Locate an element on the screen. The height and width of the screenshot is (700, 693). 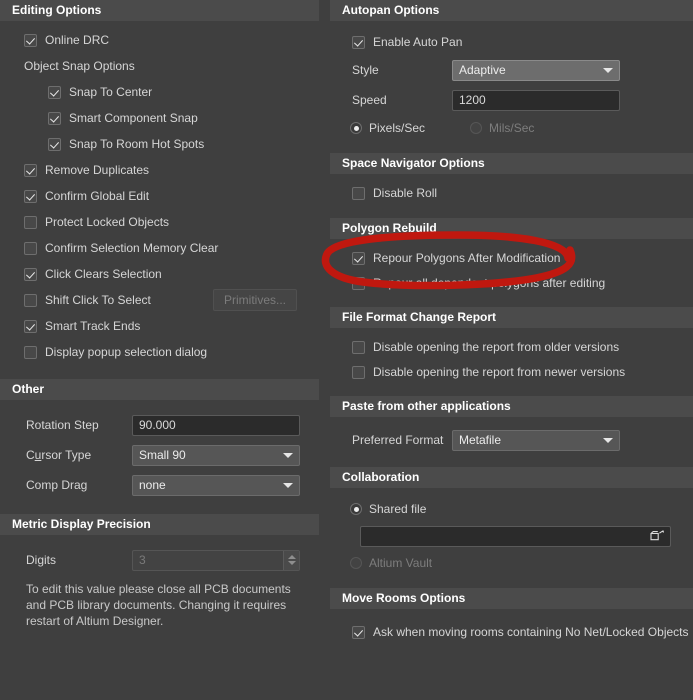
browse-folder-icon is located at coordinates (658, 536).